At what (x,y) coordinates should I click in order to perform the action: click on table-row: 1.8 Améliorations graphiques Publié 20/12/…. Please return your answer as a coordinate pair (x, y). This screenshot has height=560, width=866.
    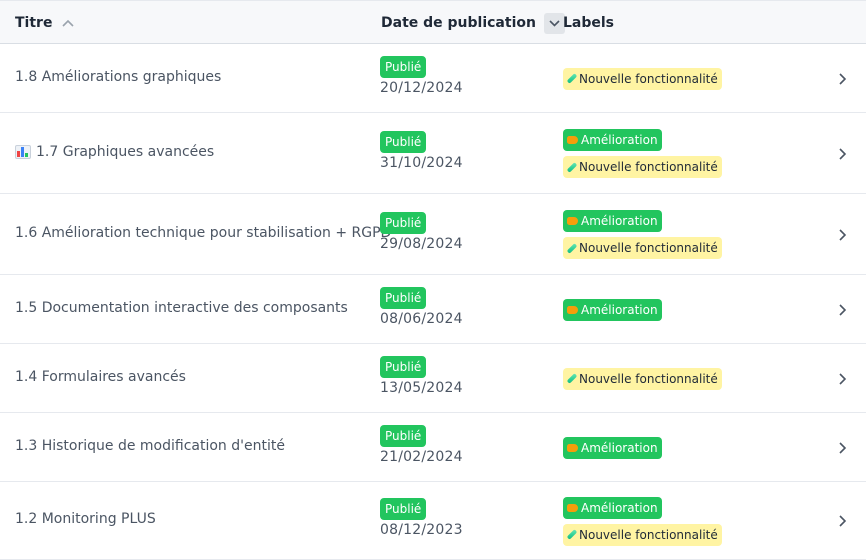
    Looking at the image, I should click on (433, 78).